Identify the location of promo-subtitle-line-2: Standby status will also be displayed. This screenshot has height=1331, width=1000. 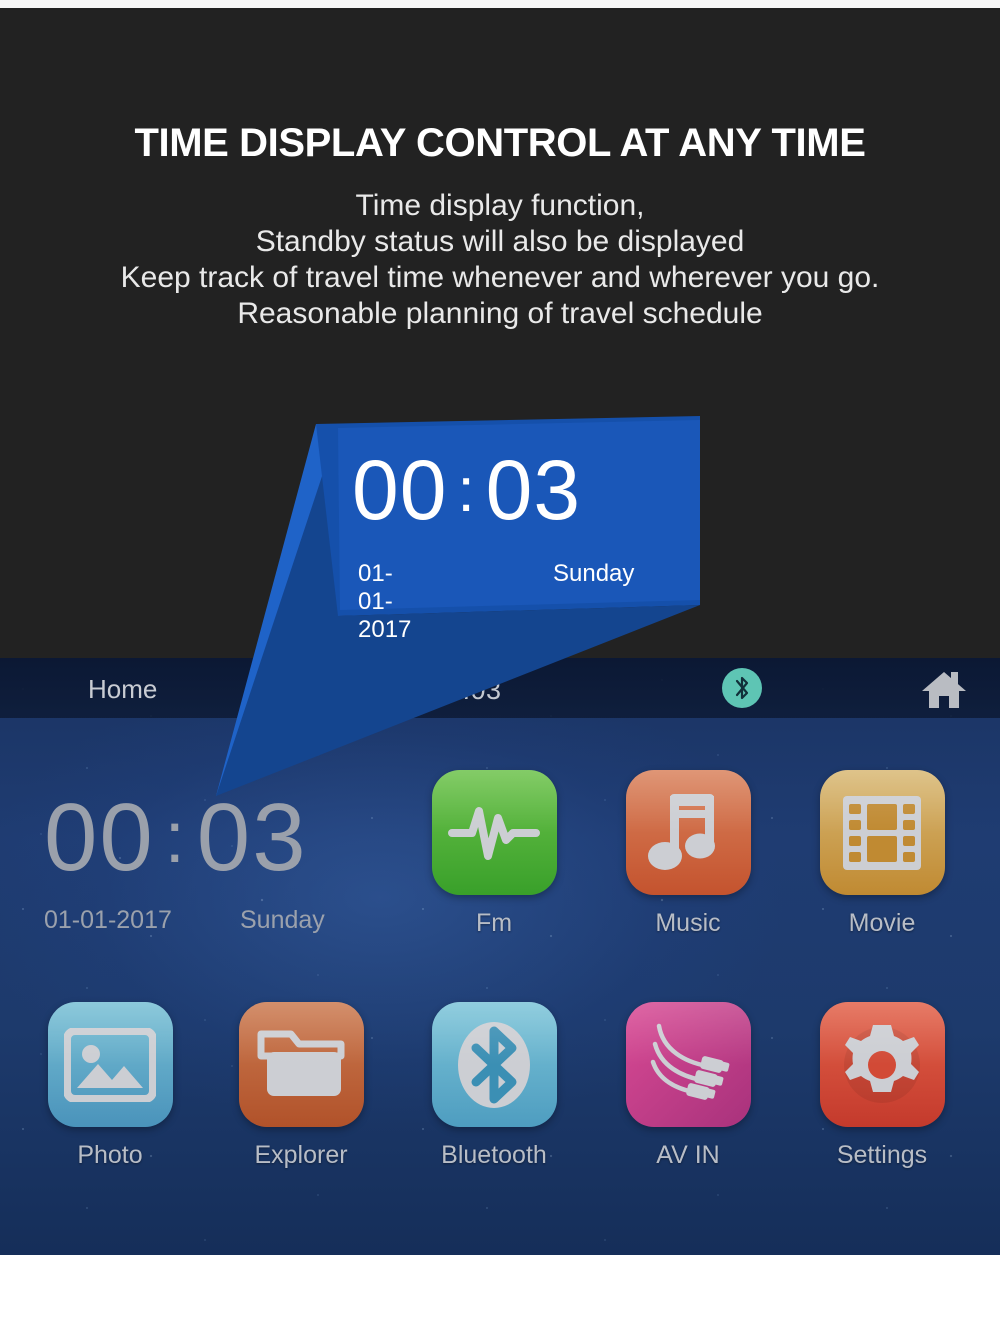
(500, 241).